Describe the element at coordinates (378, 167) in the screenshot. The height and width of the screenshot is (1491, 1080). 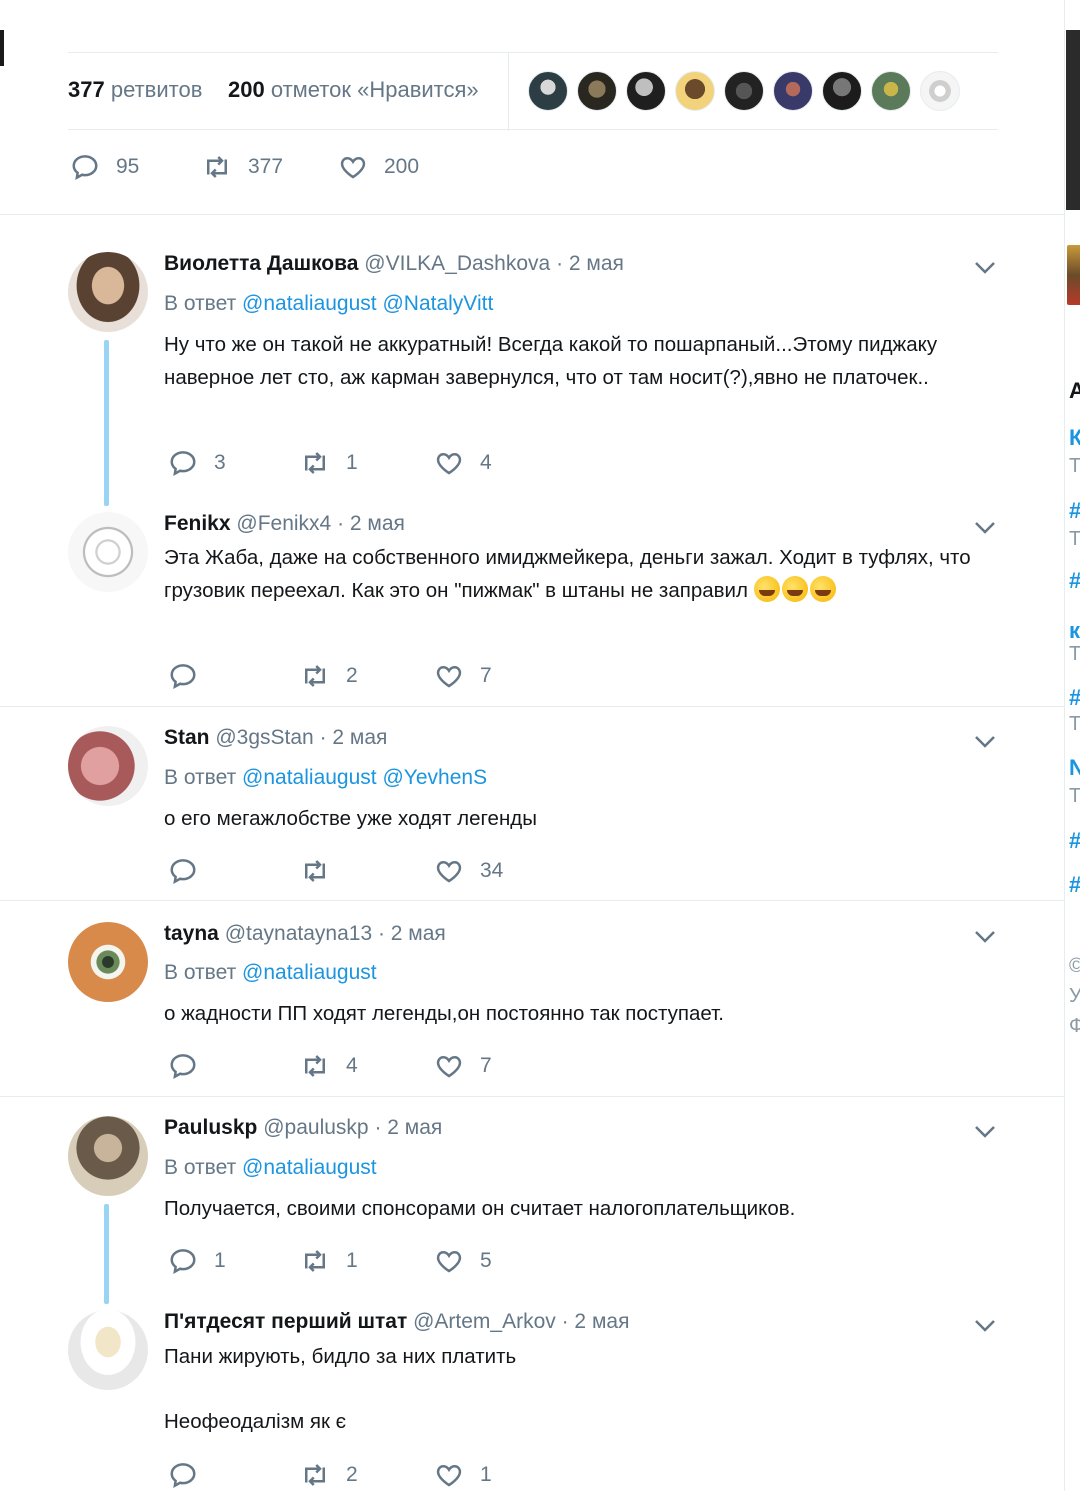
I see `like-button: 200` at that location.